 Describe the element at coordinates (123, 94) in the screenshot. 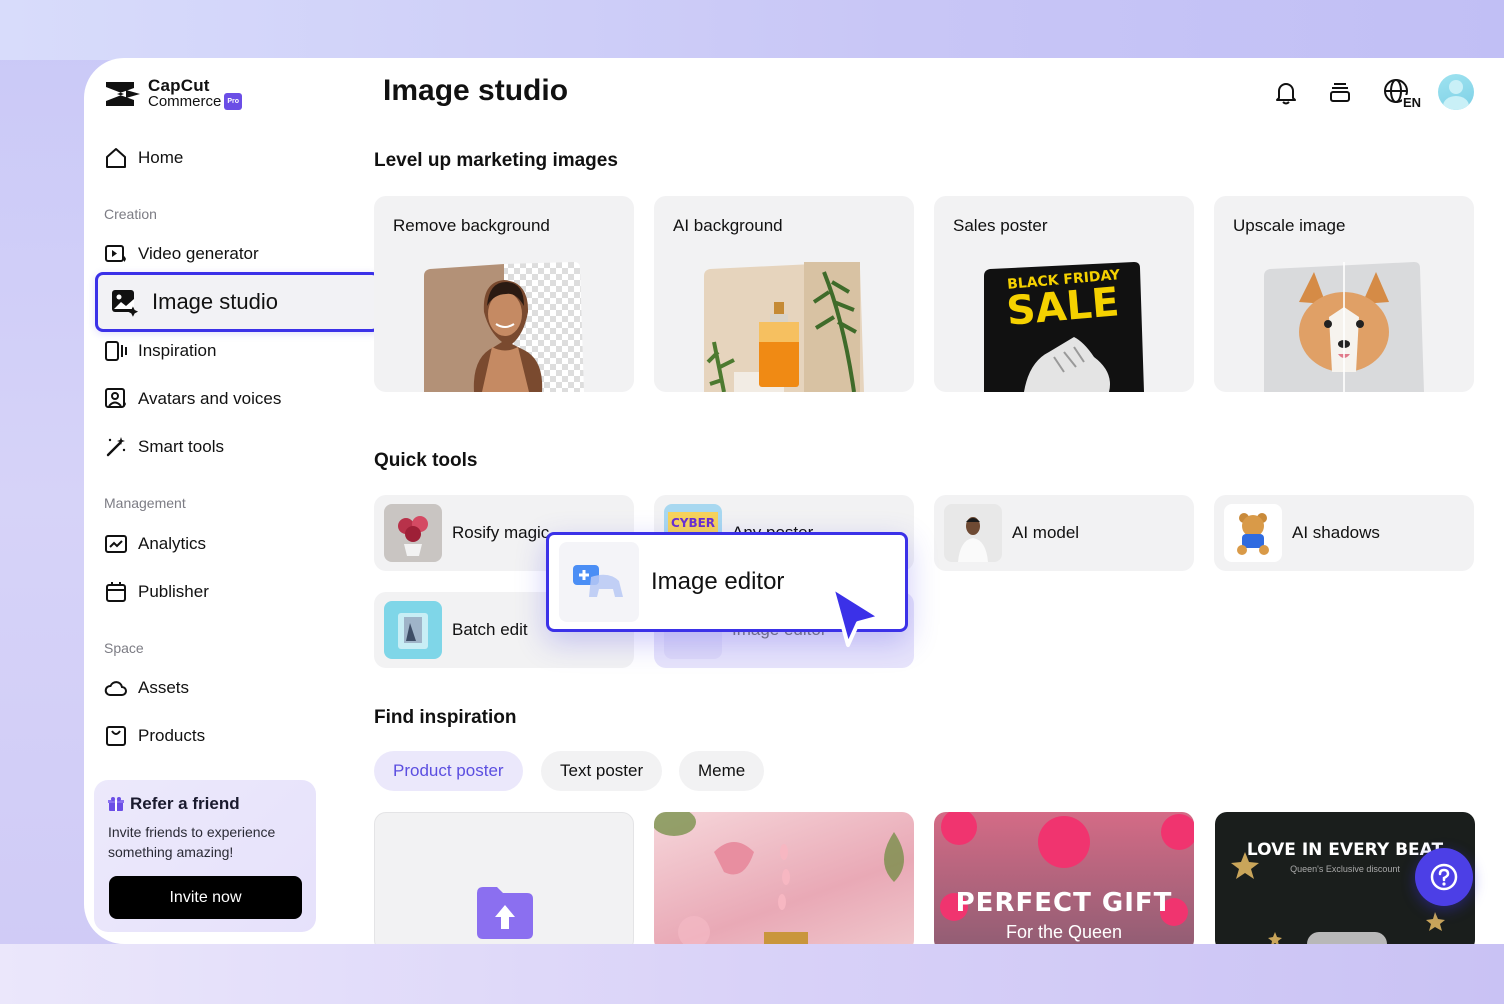

I see `capcut-logo-icon` at that location.